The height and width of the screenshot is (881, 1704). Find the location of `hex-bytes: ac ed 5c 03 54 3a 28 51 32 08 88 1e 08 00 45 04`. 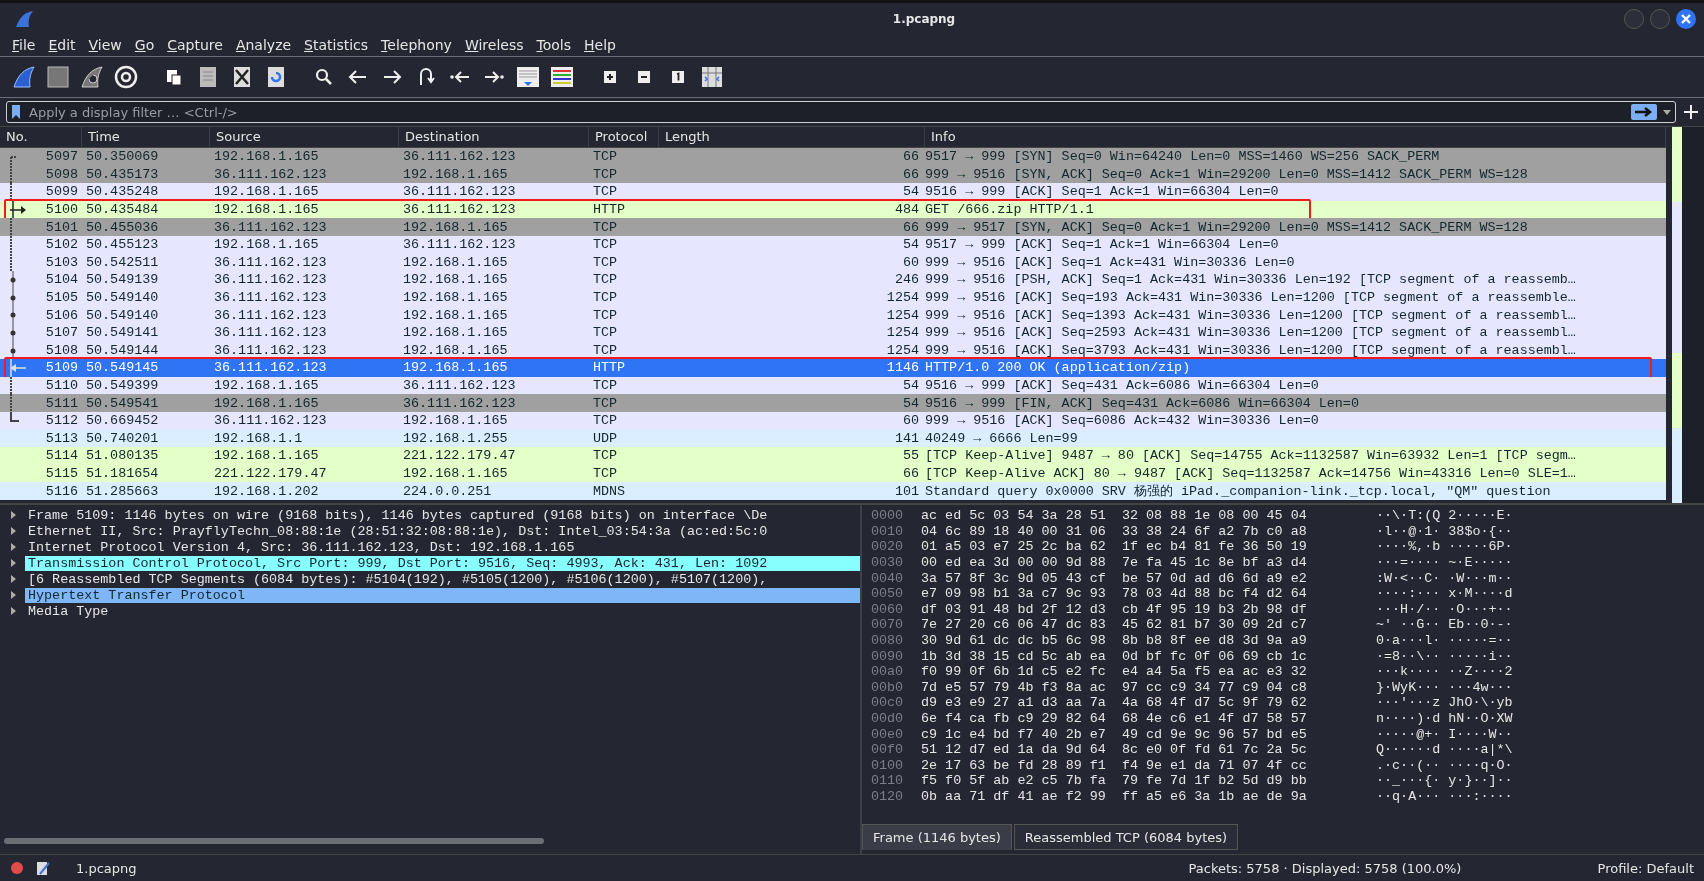

hex-bytes: ac ed 5c 03 54 3a 28 51 32 08 88 1e 08 00 45 04 is located at coordinates (1114, 516).